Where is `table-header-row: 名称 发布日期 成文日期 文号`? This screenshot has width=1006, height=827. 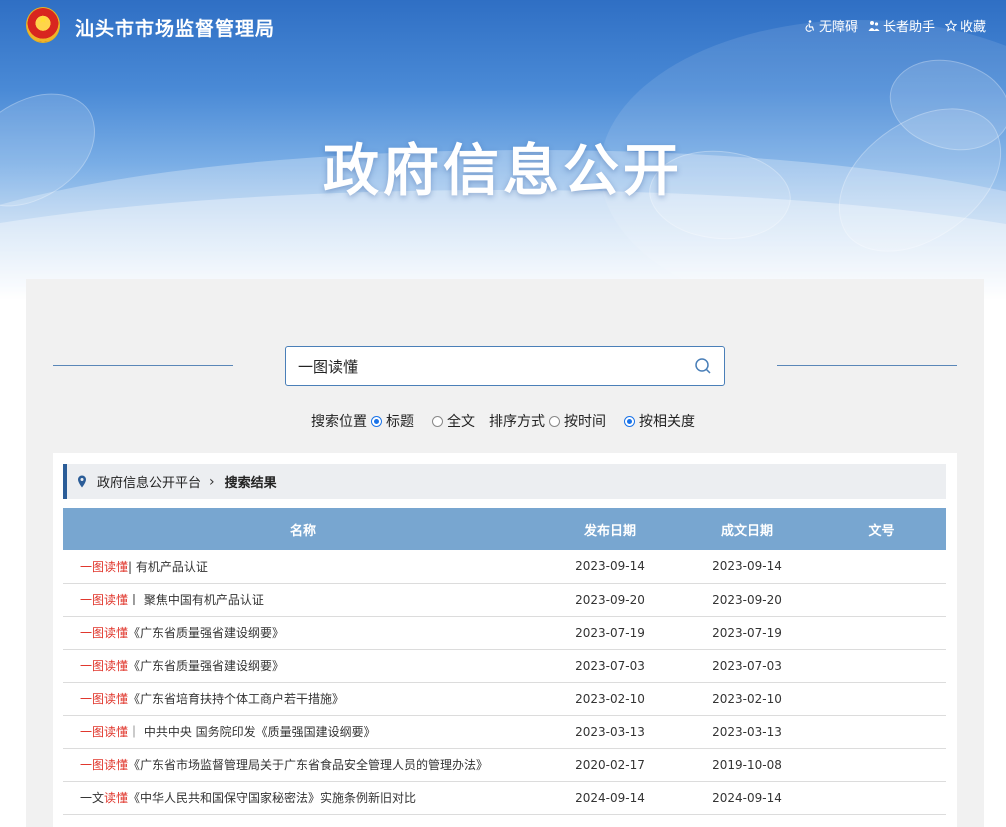
table-header-row: 名称 发布日期 成文日期 文号 is located at coordinates (504, 529).